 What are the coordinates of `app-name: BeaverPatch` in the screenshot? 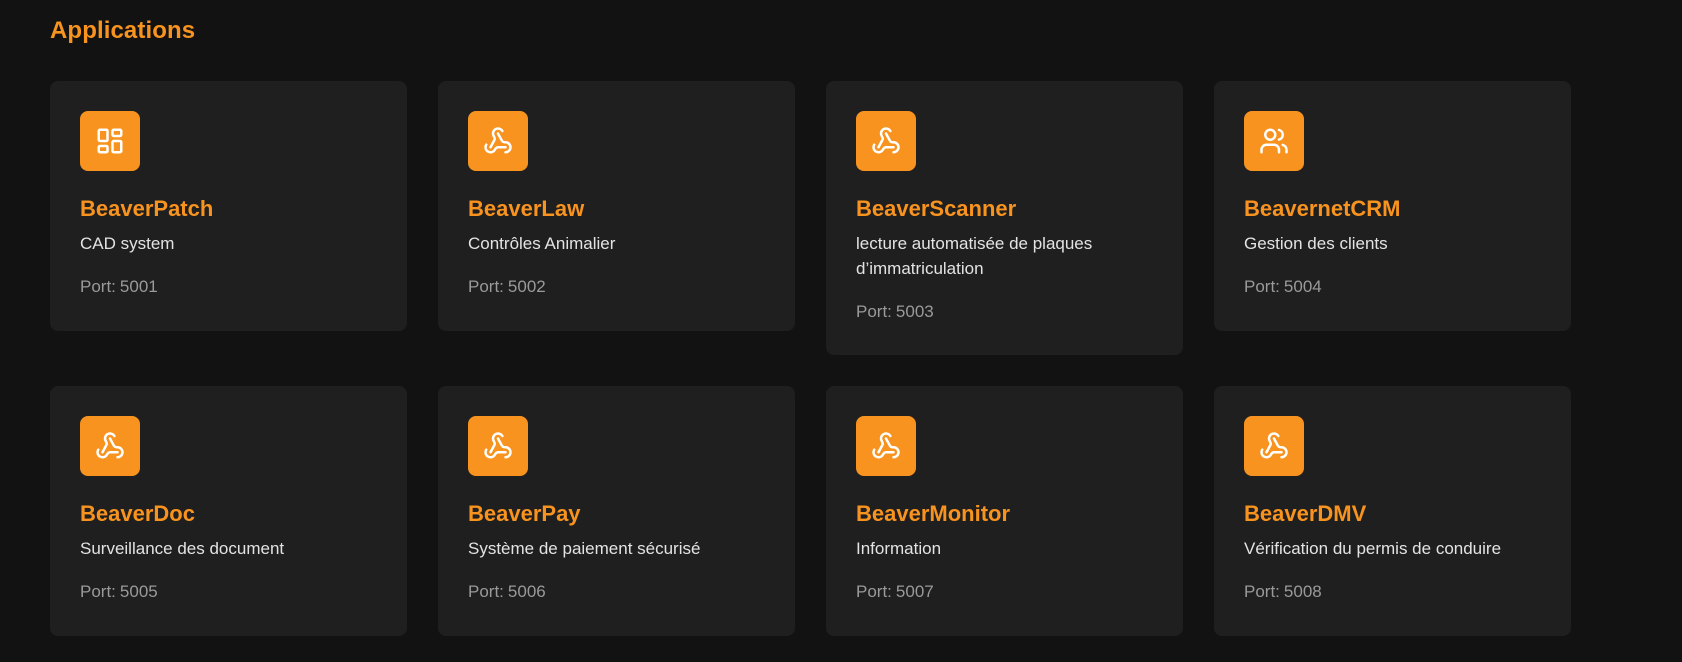 It's located at (147, 208).